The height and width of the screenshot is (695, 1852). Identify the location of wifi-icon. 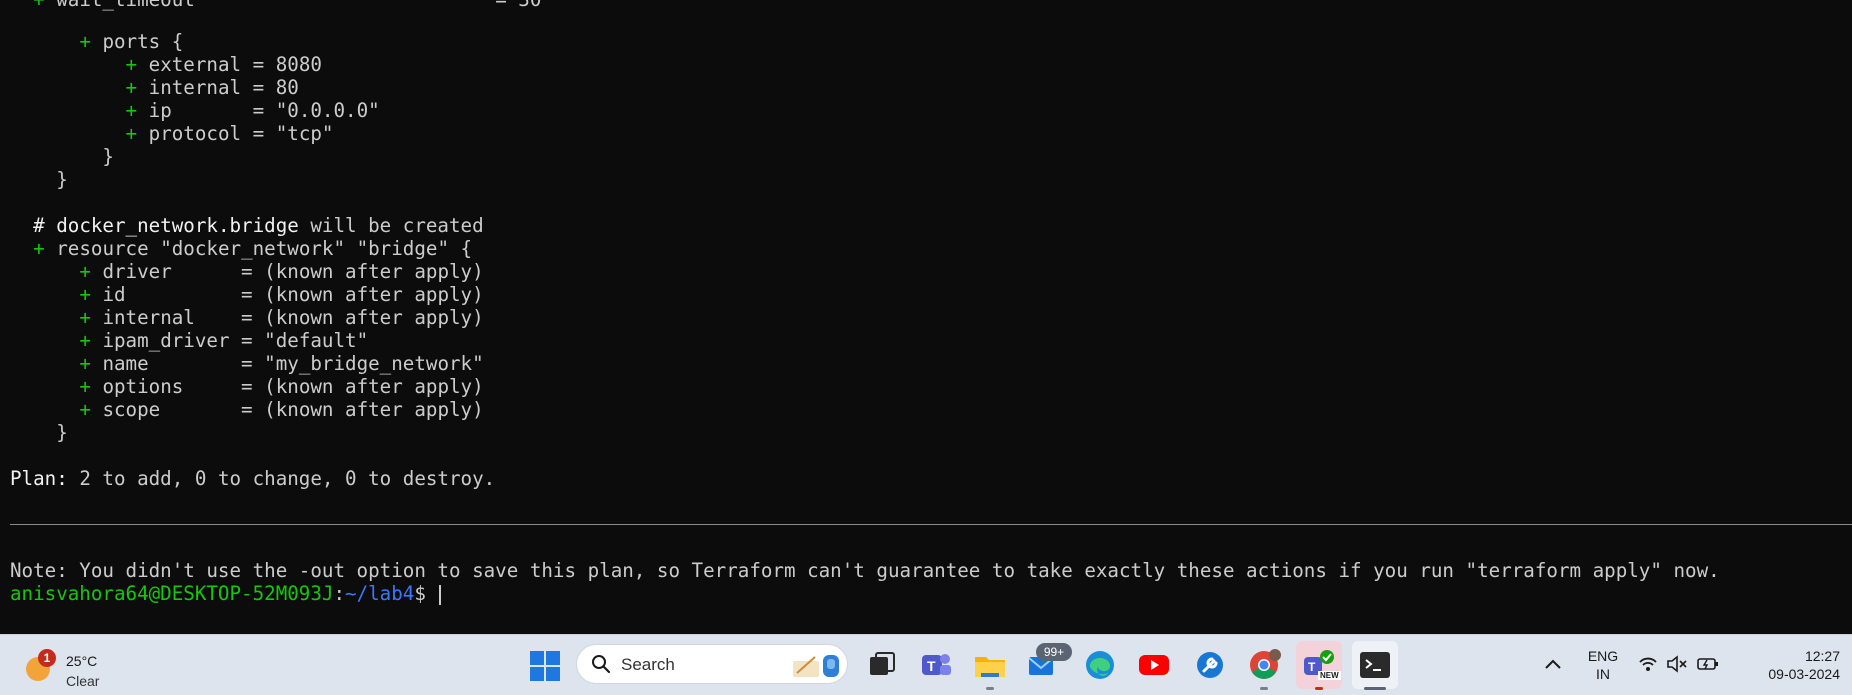
(1648, 664).